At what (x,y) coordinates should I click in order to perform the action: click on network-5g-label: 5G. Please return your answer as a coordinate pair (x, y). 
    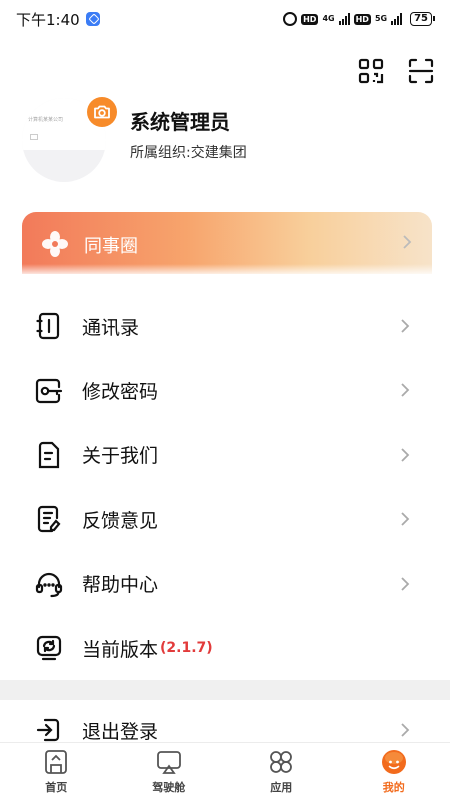
    Looking at the image, I should click on (381, 18).